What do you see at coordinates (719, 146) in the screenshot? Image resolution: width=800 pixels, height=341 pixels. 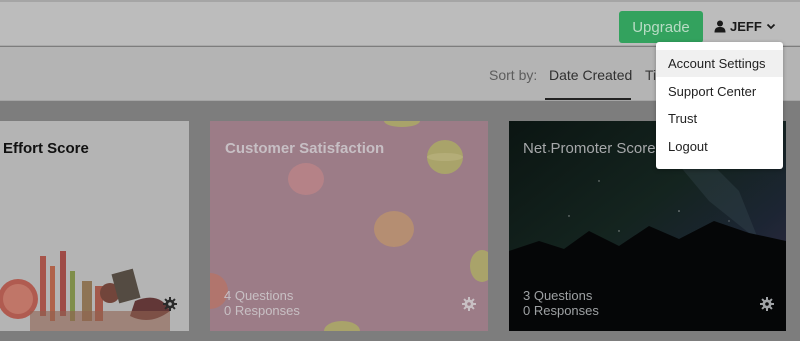 I see `menu-item-logout: Logout` at bounding box center [719, 146].